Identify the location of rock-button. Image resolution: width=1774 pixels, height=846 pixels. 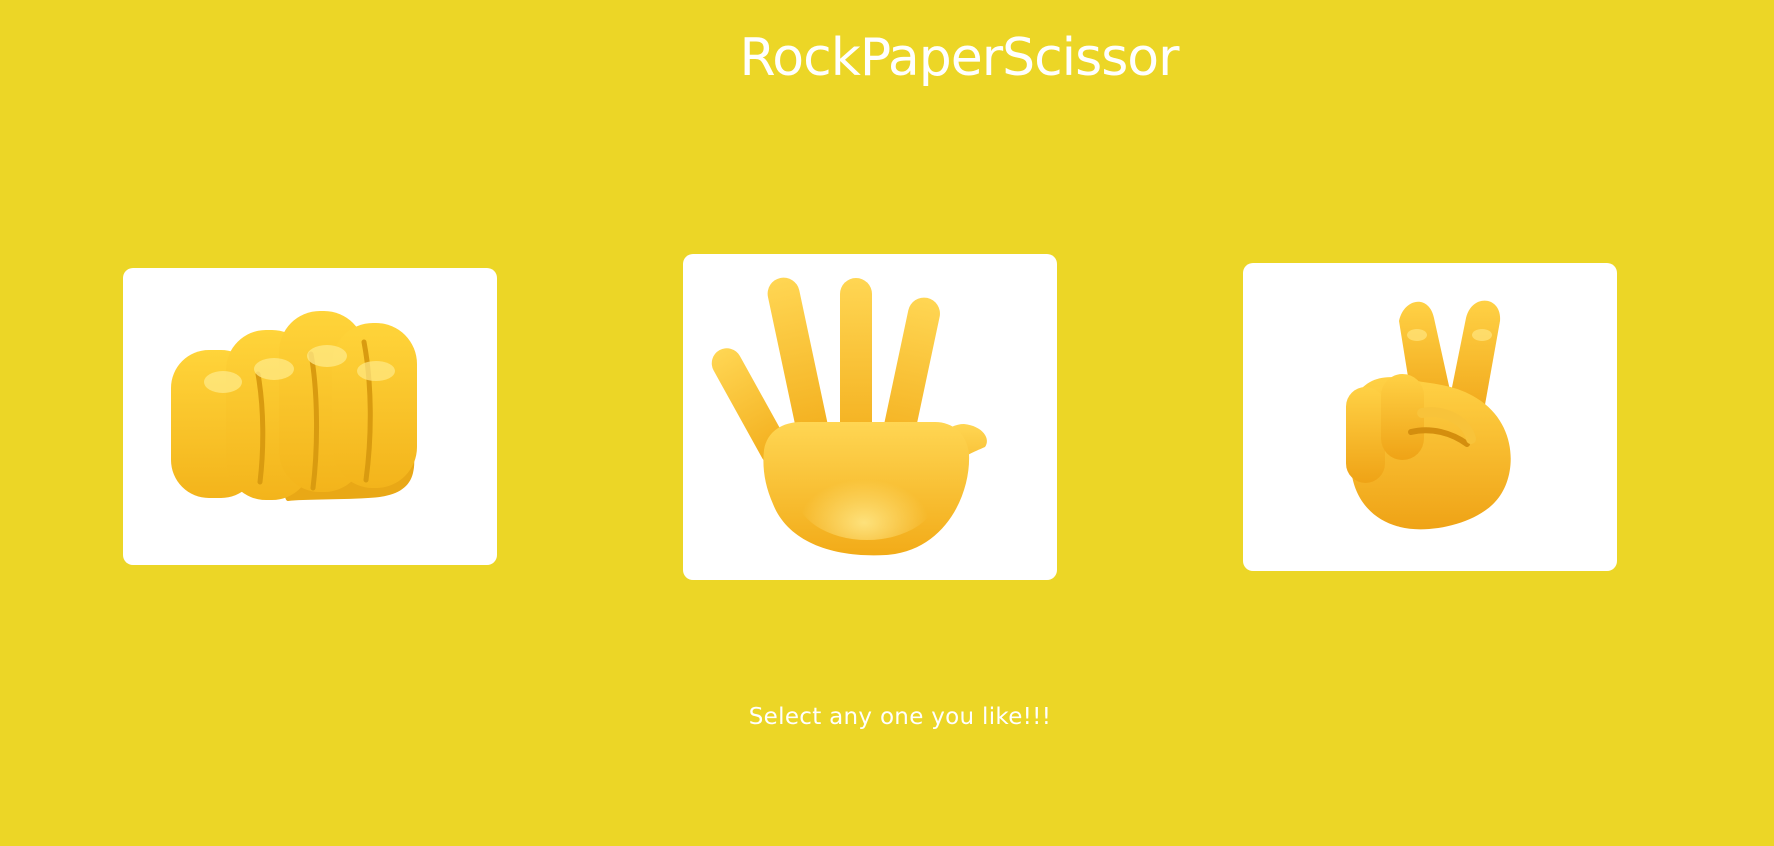
(310, 416).